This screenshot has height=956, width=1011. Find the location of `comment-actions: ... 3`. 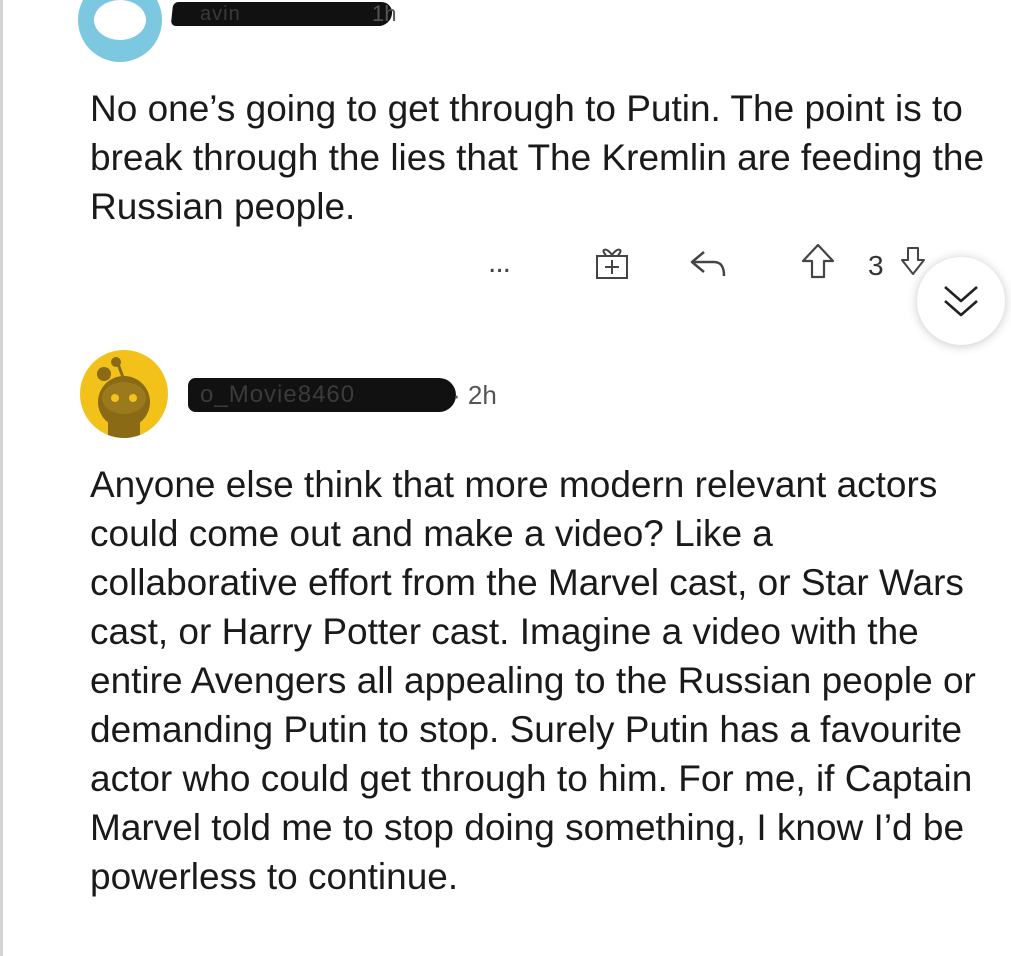

comment-actions: ... 3 is located at coordinates (505, 290).